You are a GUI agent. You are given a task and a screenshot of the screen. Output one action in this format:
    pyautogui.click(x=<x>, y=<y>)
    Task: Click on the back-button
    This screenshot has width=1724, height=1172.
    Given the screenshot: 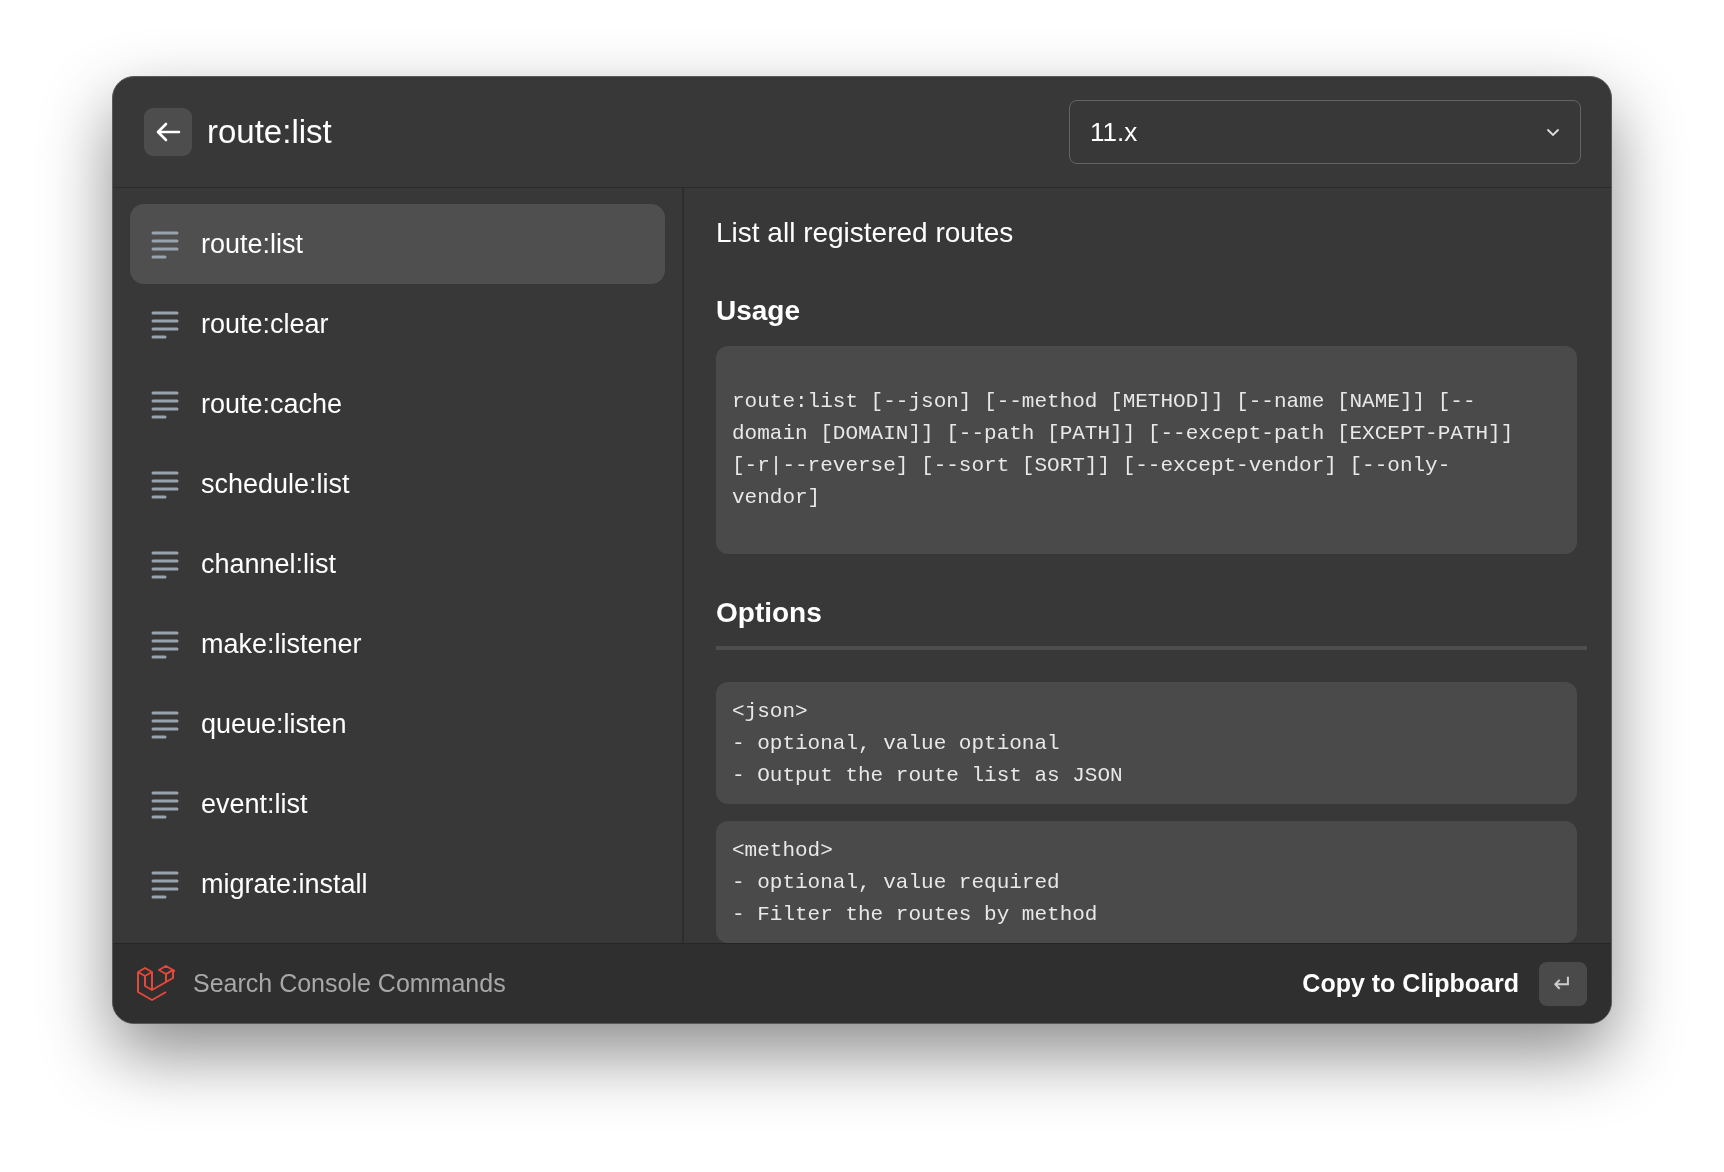 What is the action you would take?
    pyautogui.click(x=168, y=132)
    